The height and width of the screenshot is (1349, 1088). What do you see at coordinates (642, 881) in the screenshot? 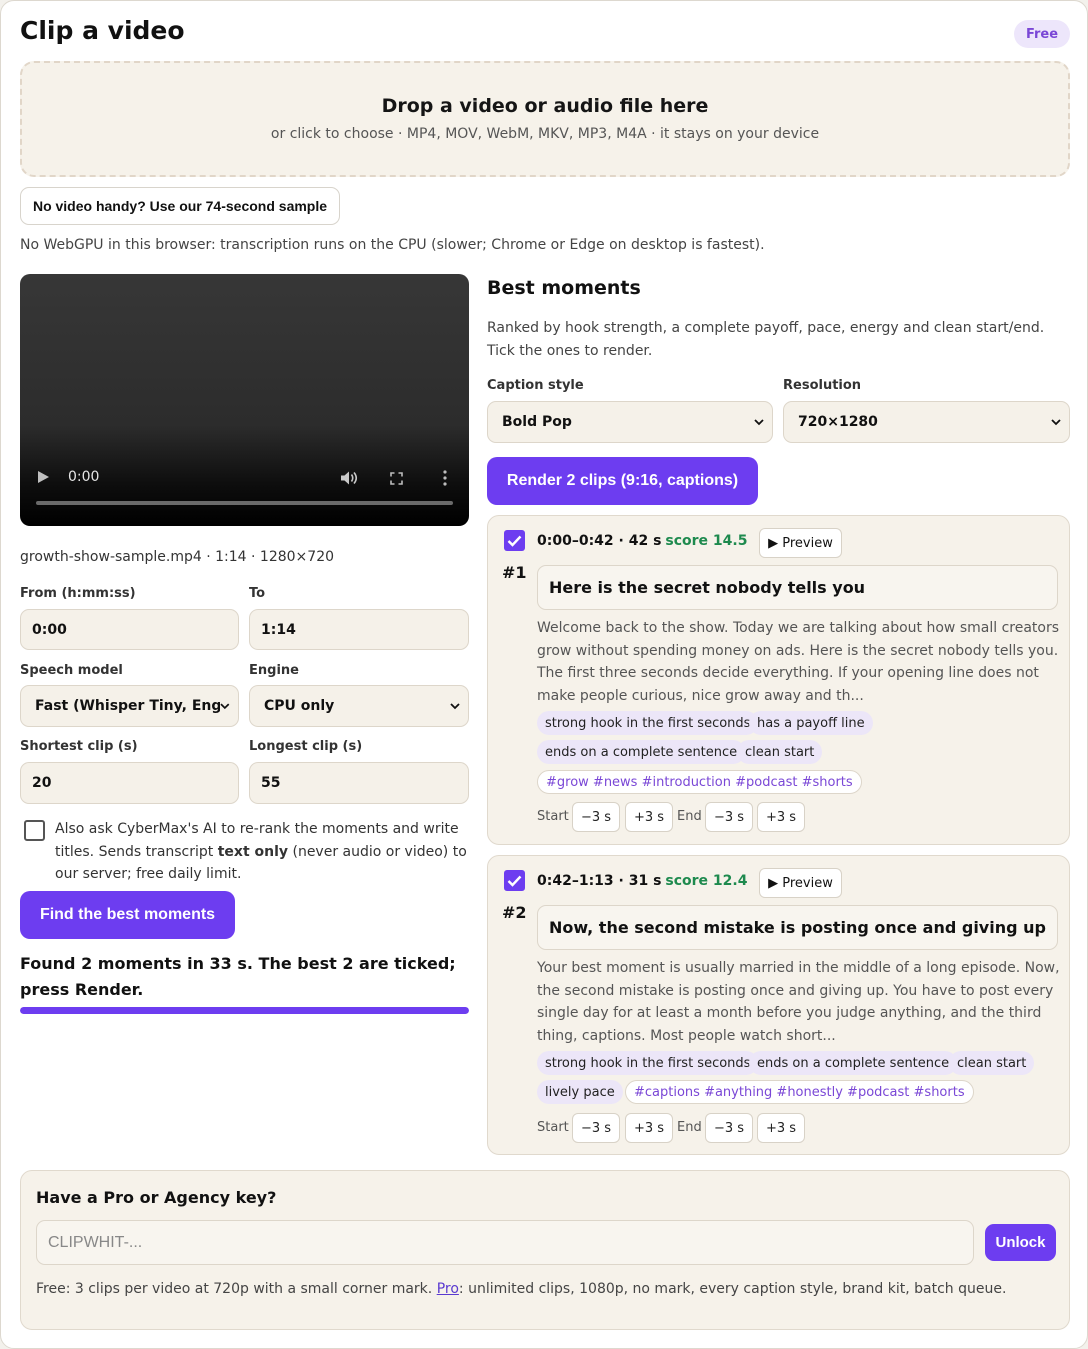
I see `clip-time-range: 0:42–1:13 · 31 s score 12.4` at bounding box center [642, 881].